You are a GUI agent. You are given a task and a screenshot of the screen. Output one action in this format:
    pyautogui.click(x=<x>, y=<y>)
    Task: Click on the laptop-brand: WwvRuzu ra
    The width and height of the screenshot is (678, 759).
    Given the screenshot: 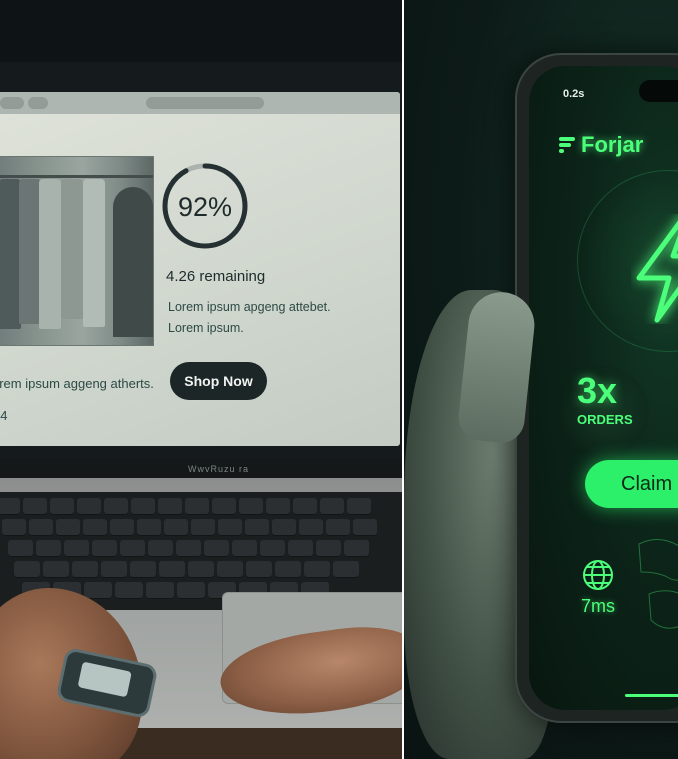 What is the action you would take?
    pyautogui.click(x=219, y=469)
    